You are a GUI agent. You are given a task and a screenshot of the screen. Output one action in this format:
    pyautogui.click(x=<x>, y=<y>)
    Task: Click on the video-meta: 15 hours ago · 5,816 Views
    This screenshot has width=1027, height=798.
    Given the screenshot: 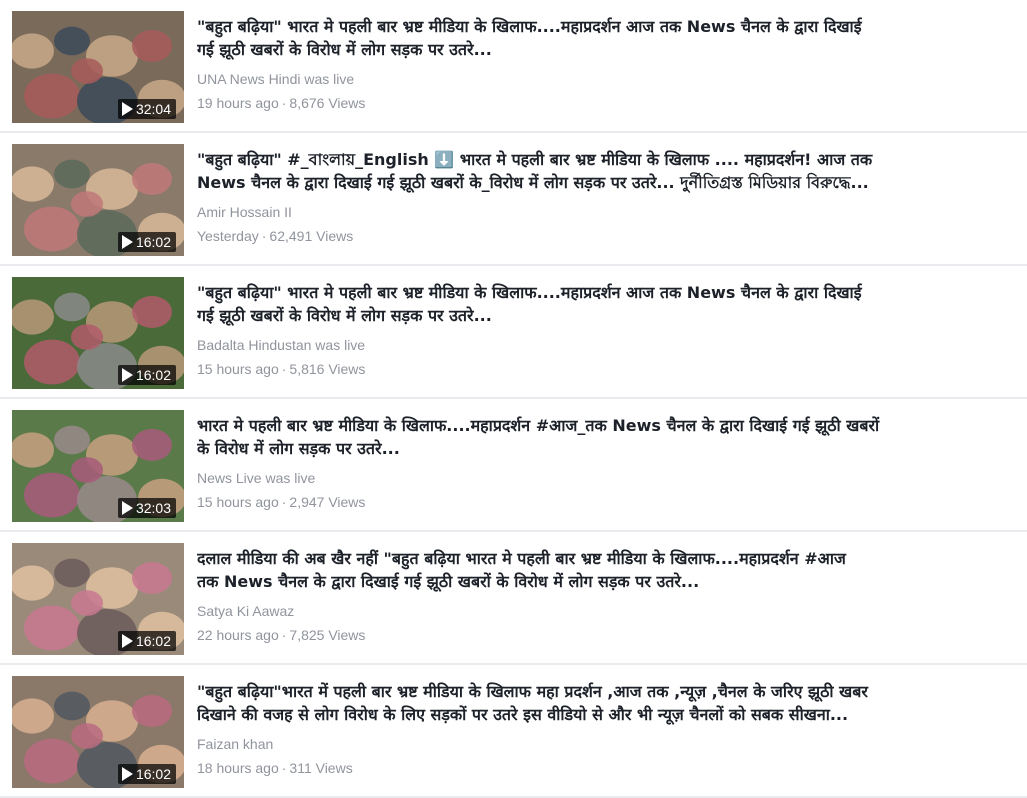 What is the action you would take?
    pyautogui.click(x=281, y=369)
    